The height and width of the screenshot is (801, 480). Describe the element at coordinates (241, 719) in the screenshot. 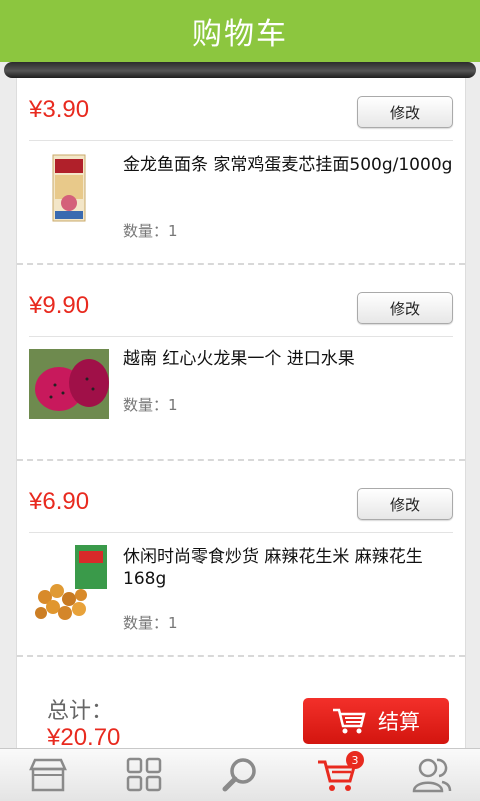

I see `total-bar: 总计： ¥20.70 结算` at that location.